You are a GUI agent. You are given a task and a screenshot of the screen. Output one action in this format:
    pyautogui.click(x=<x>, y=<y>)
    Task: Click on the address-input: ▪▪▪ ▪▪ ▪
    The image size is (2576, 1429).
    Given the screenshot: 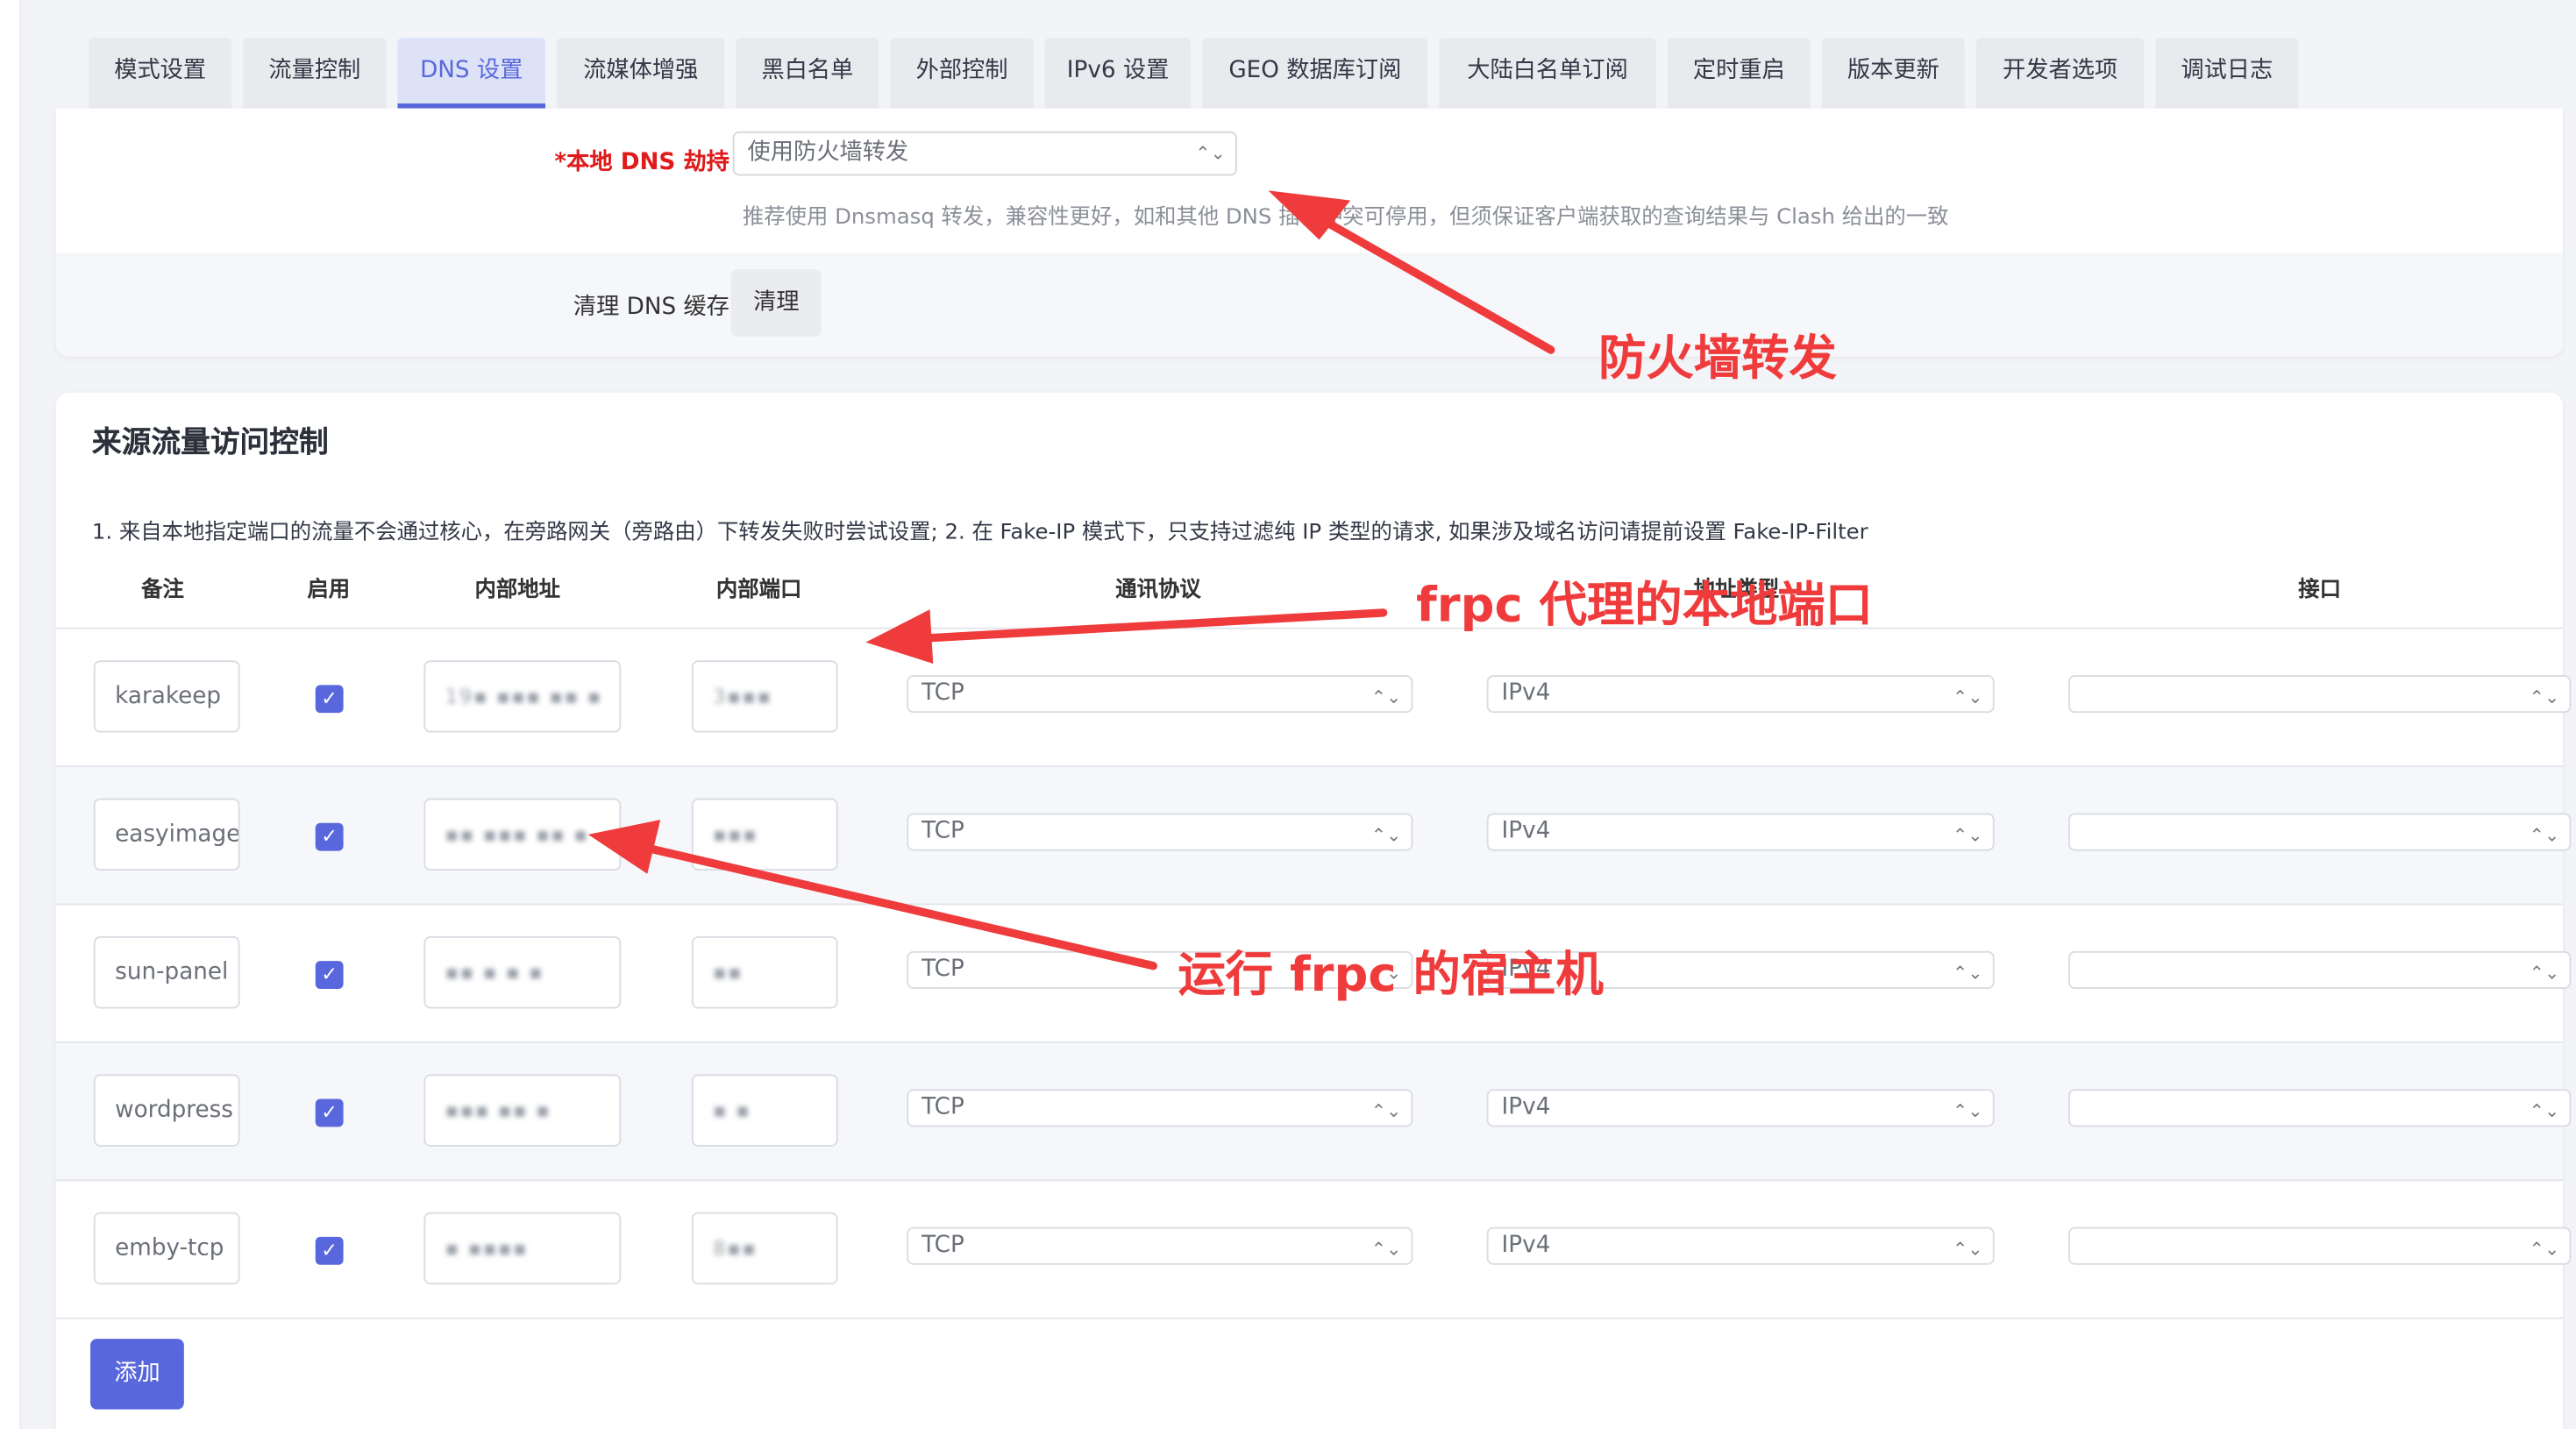 What is the action you would take?
    pyautogui.click(x=522, y=1110)
    